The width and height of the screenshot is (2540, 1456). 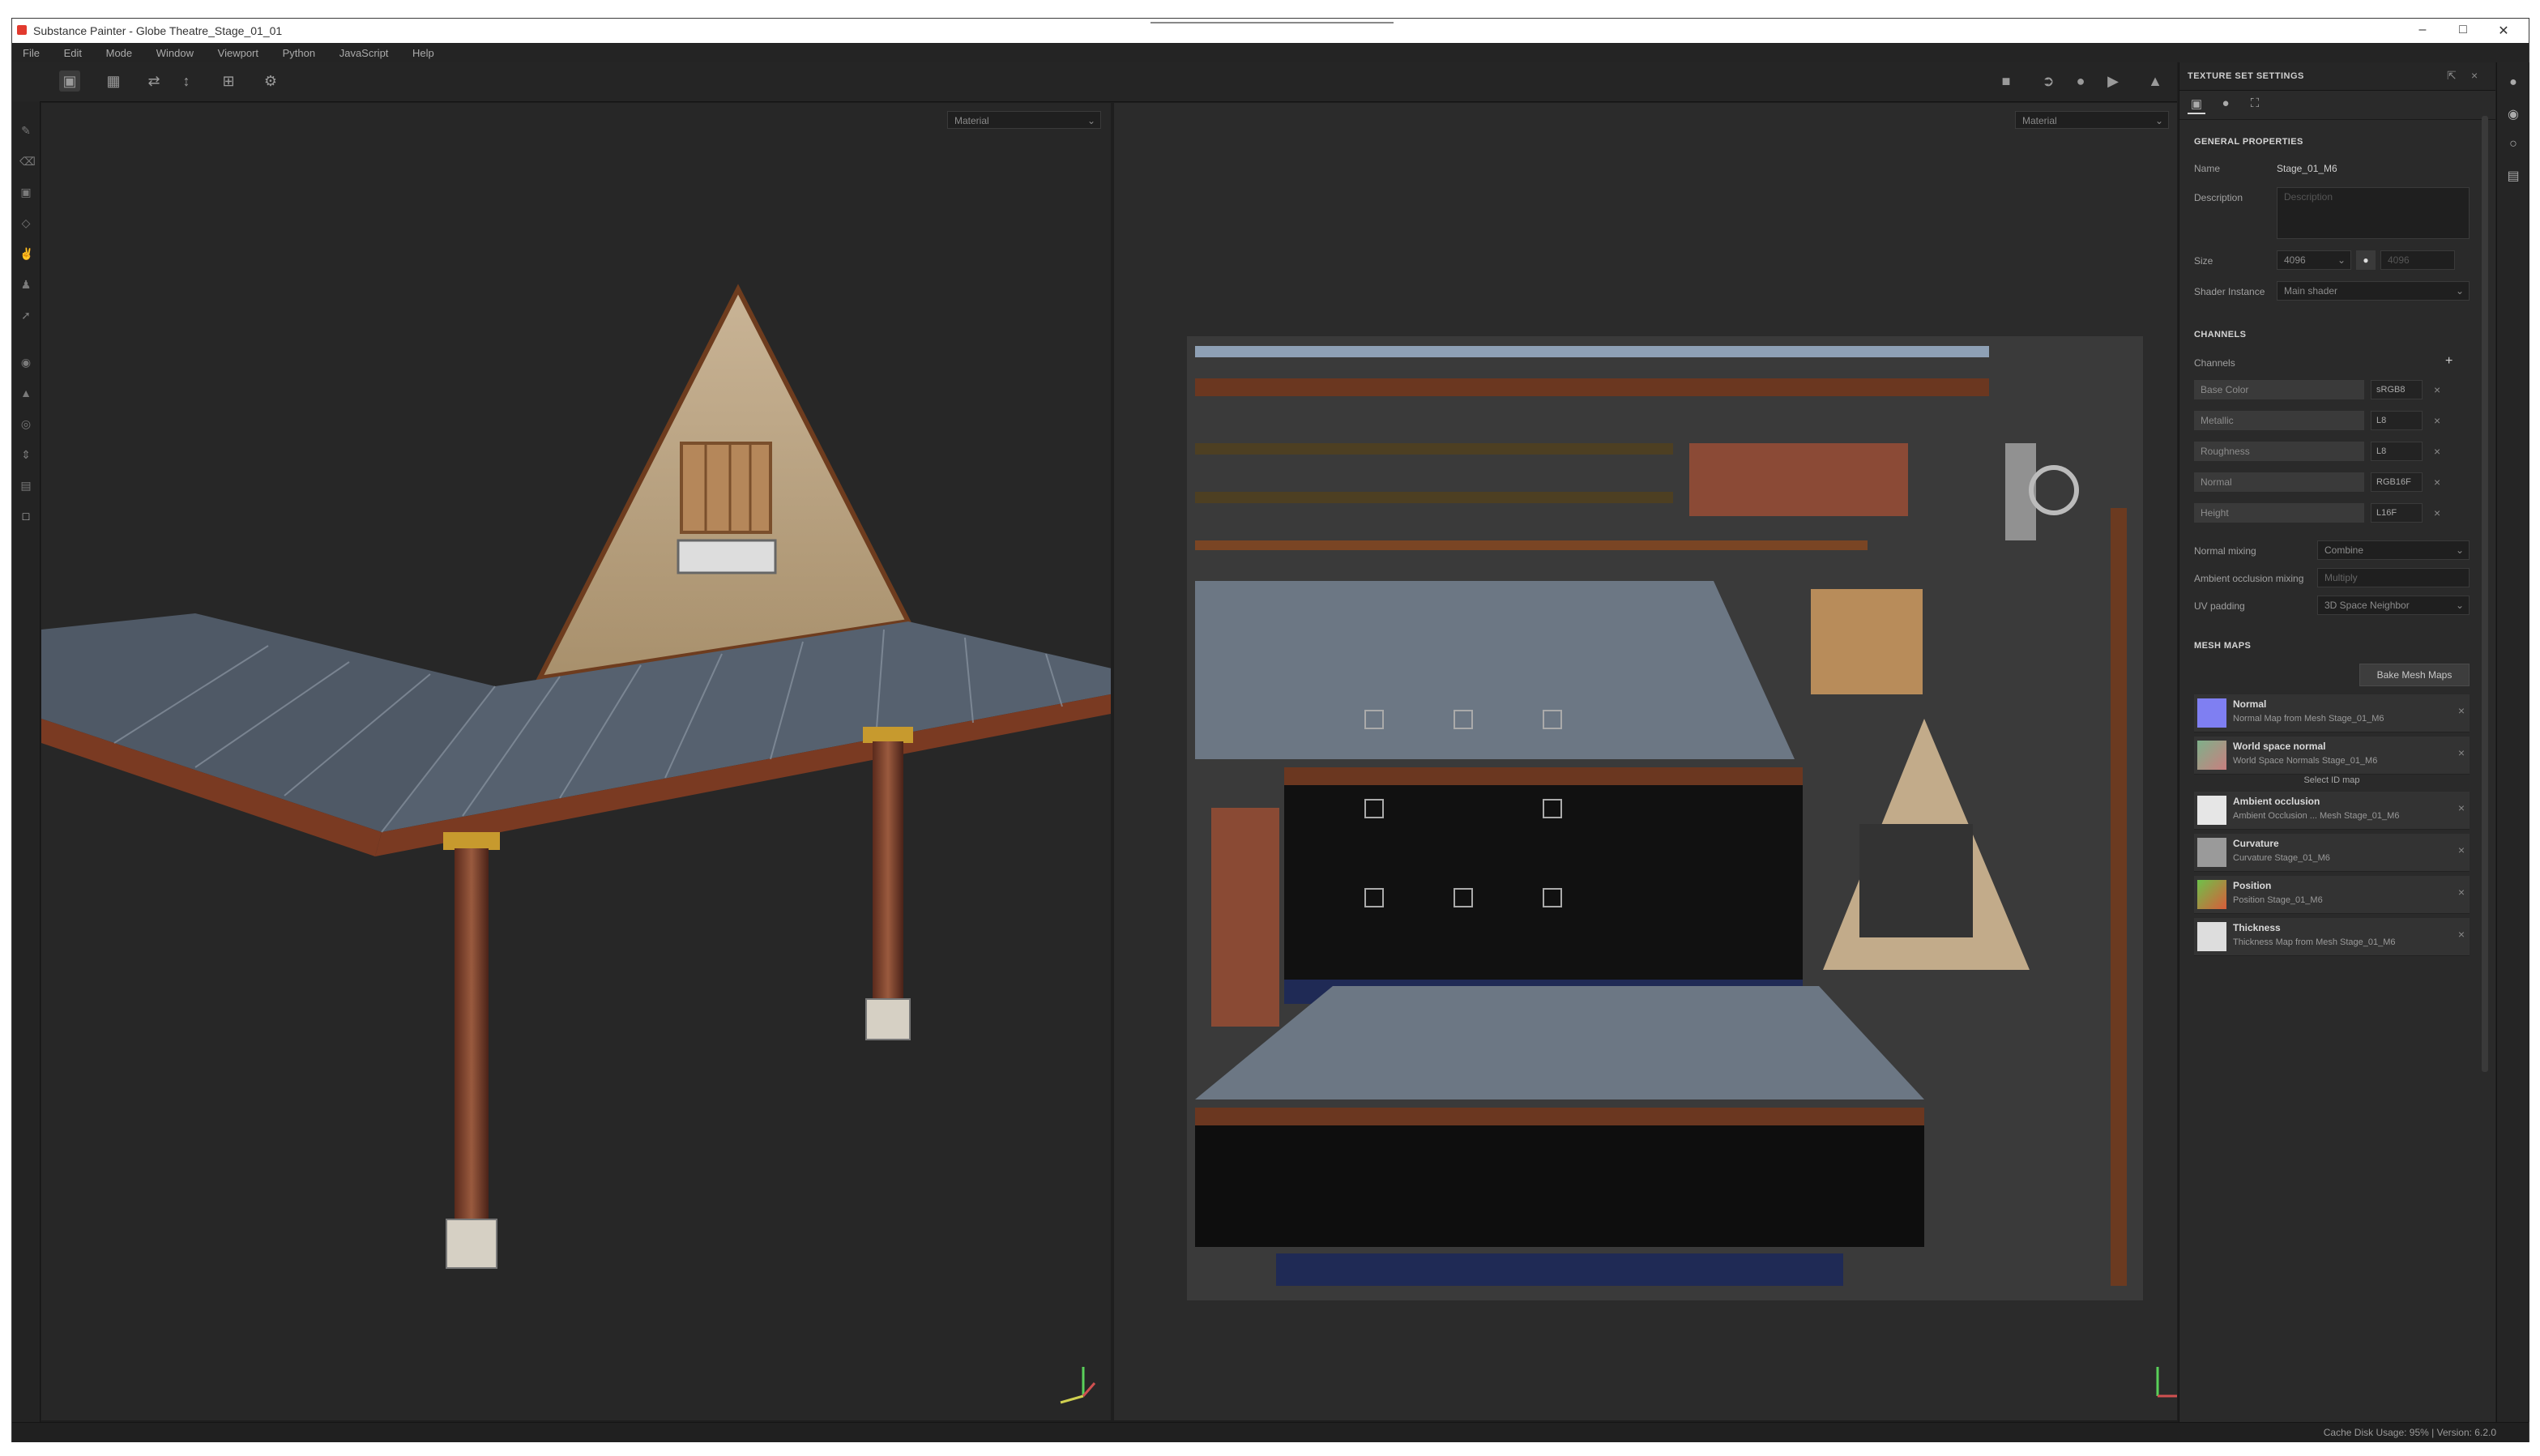 What do you see at coordinates (25, 455) in the screenshot?
I see `measure-icon: ⇕` at bounding box center [25, 455].